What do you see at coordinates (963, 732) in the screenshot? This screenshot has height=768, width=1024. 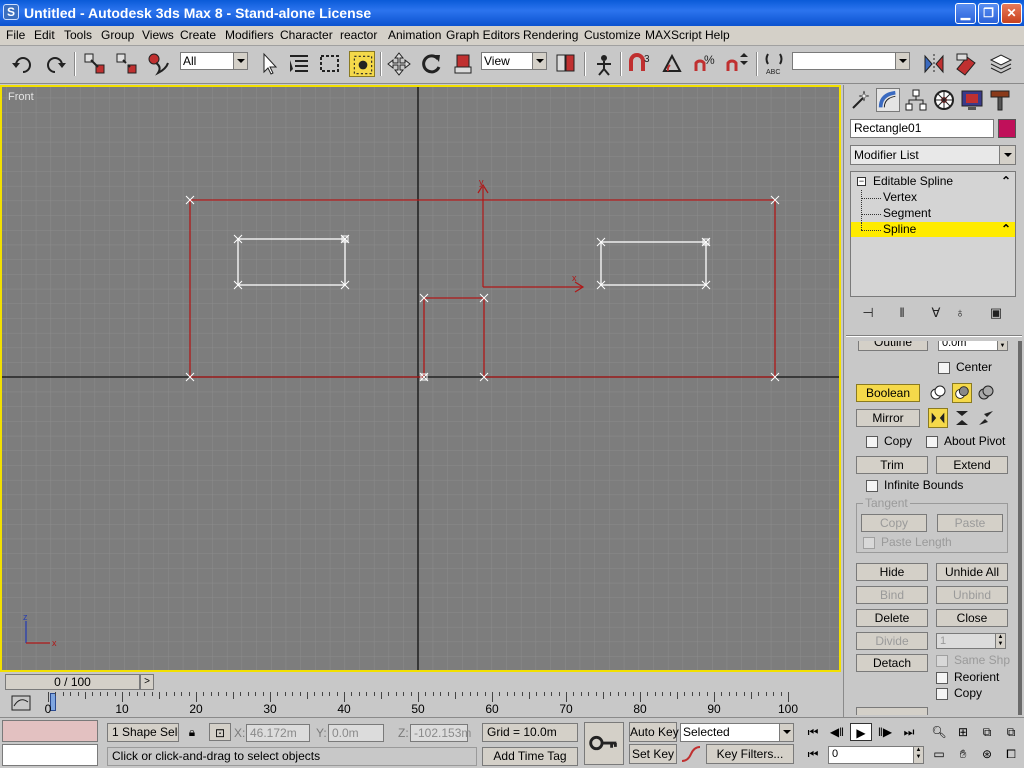 I see `zoom-all-button: ⊞` at bounding box center [963, 732].